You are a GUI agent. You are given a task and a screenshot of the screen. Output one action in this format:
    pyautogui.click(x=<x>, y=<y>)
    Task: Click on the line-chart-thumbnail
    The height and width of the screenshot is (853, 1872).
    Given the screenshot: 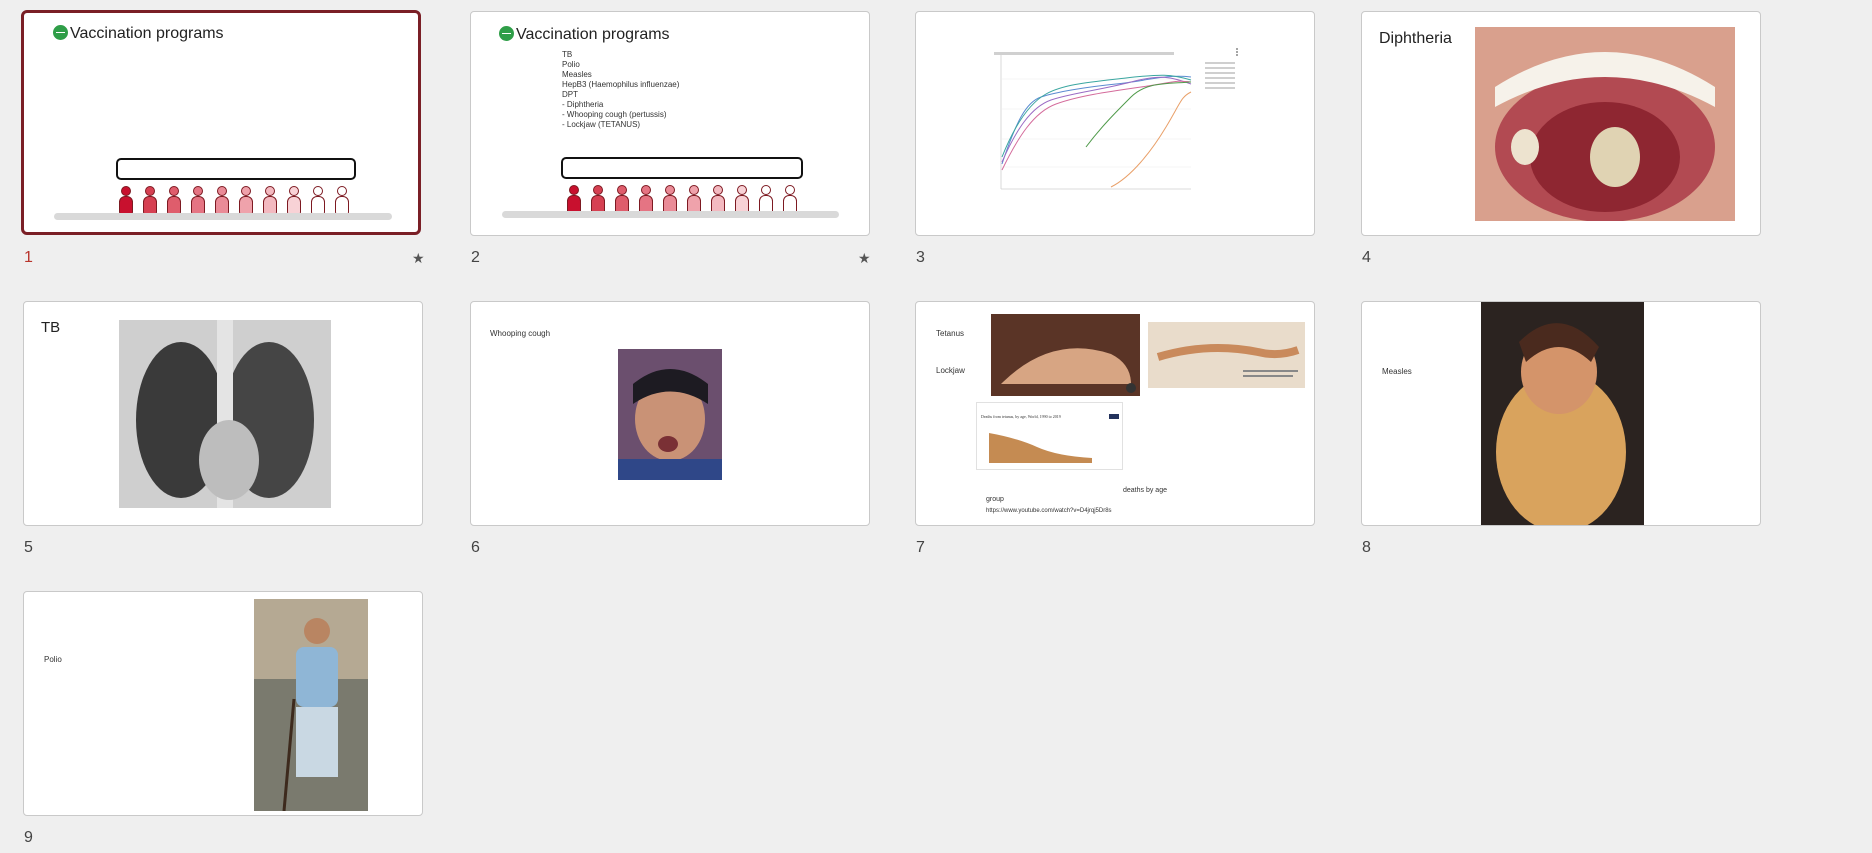 What is the action you would take?
    pyautogui.click(x=1116, y=119)
    